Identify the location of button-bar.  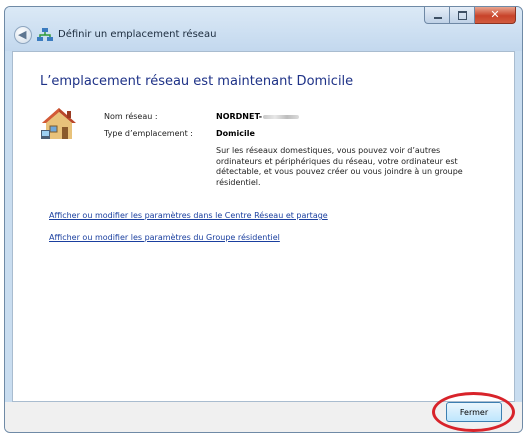
(263, 417).